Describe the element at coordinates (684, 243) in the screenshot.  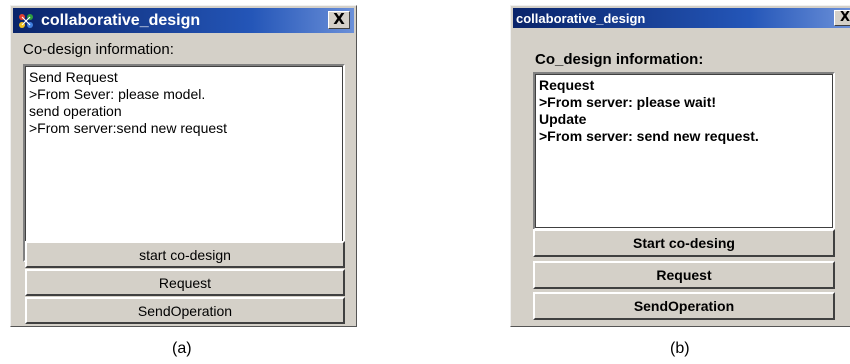
I see `start-codesign-button: Start co-desing` at that location.